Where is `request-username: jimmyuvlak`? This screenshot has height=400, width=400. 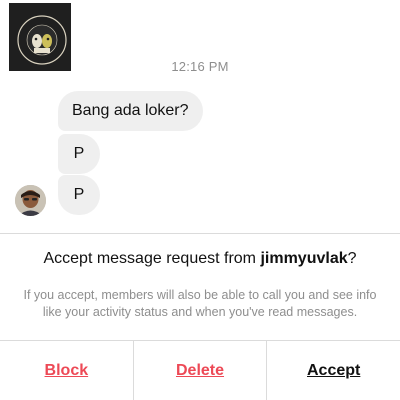 request-username: jimmyuvlak is located at coordinates (303, 258).